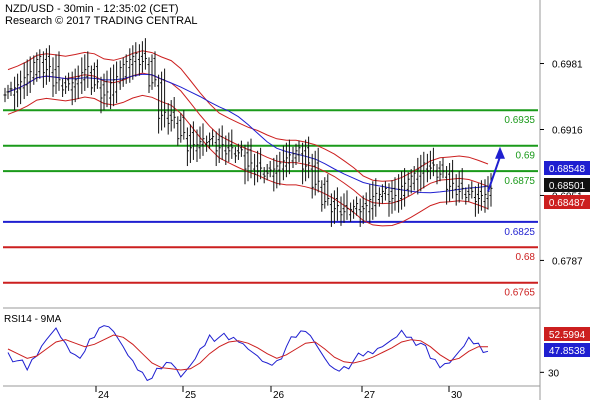 This screenshot has height=400, width=590. I want to click on chart-header-line2: Research © 2017 TRADING CENTRAL, so click(101, 21).